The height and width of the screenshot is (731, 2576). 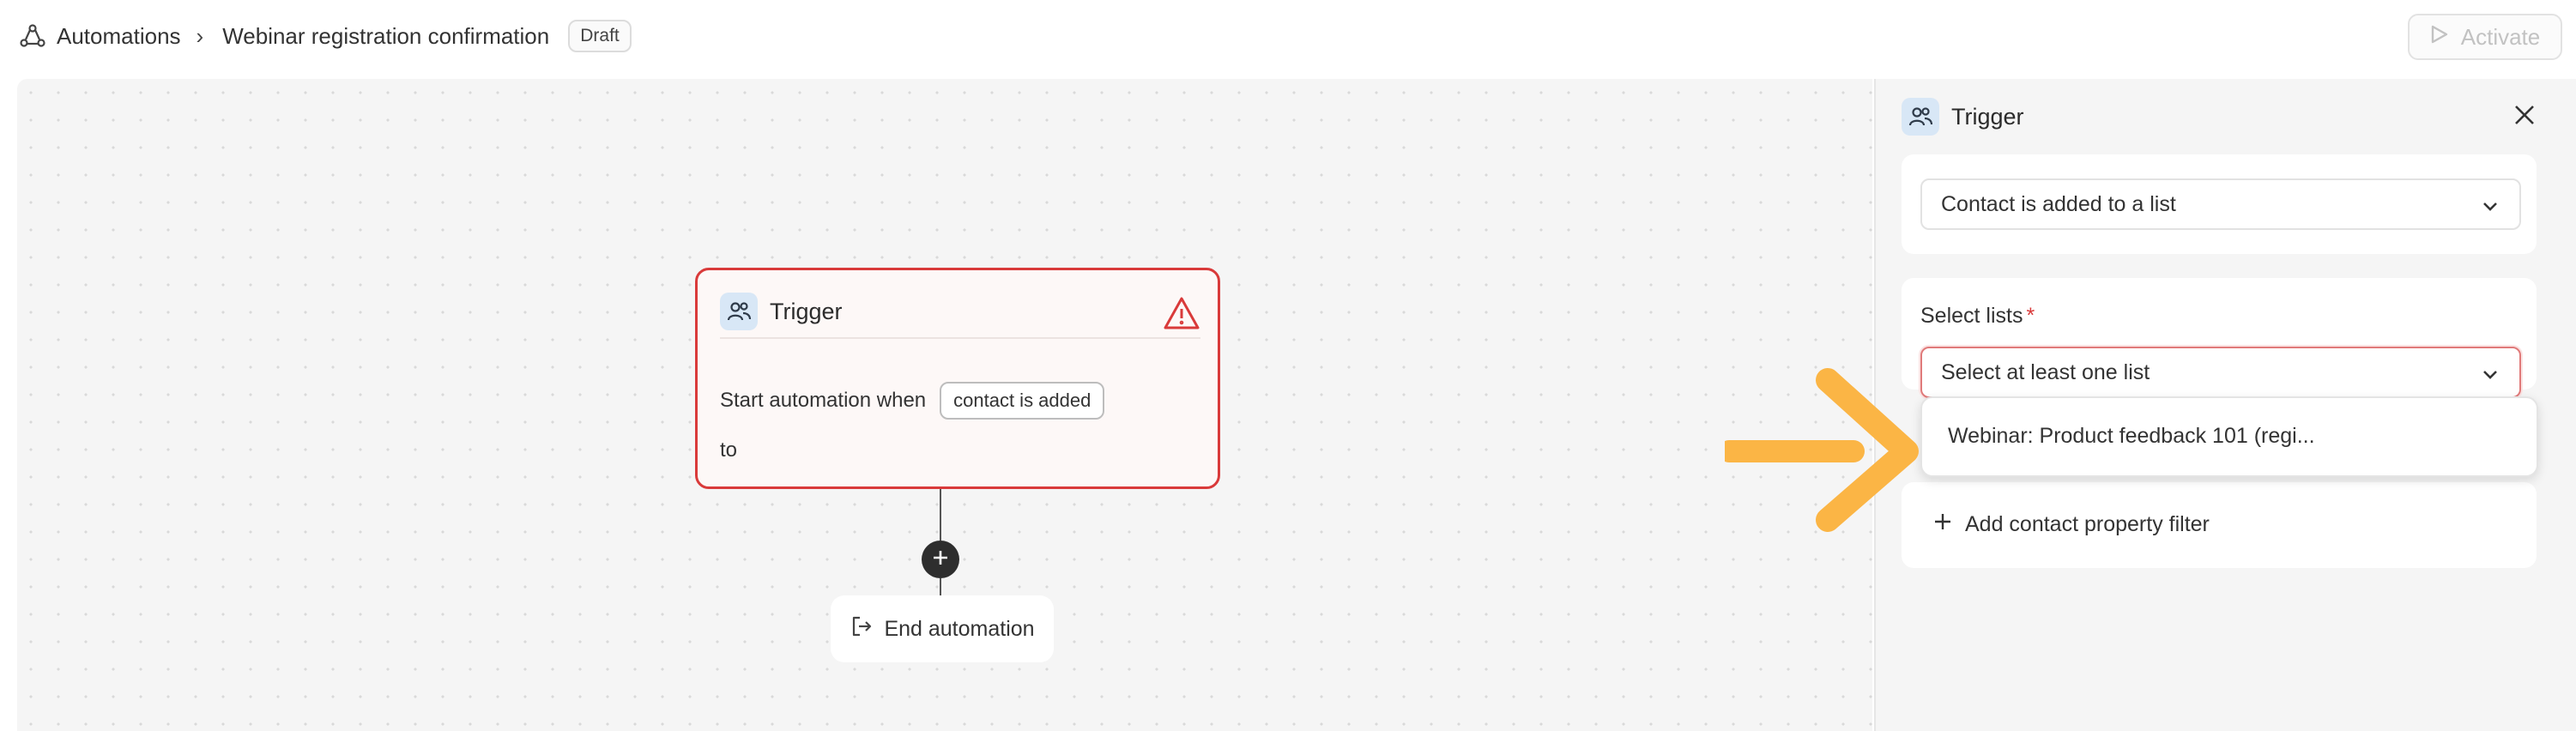 I want to click on select-lists-label: Select lists *, so click(x=1977, y=316).